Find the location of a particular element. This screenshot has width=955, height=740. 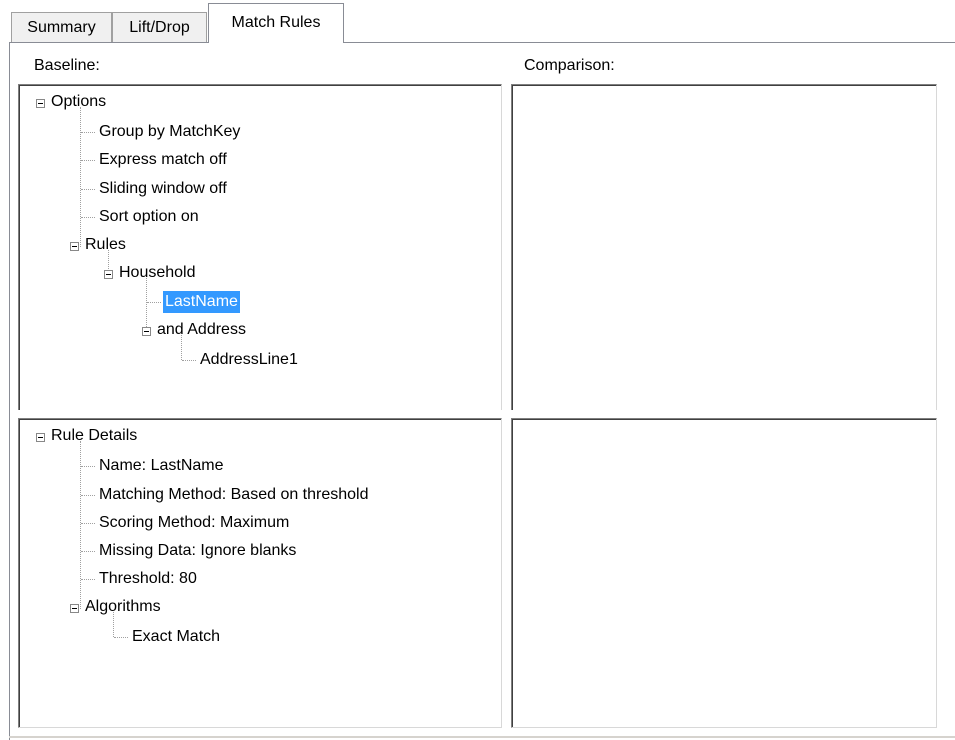

tree-node-sliding-window: Sliding window off is located at coordinates (163, 189).